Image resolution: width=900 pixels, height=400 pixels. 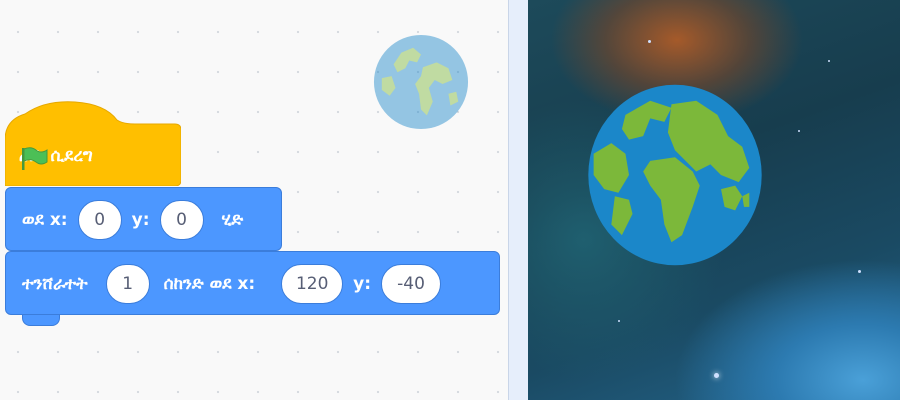 I want to click on glide-x-input: 120, so click(x=312, y=284).